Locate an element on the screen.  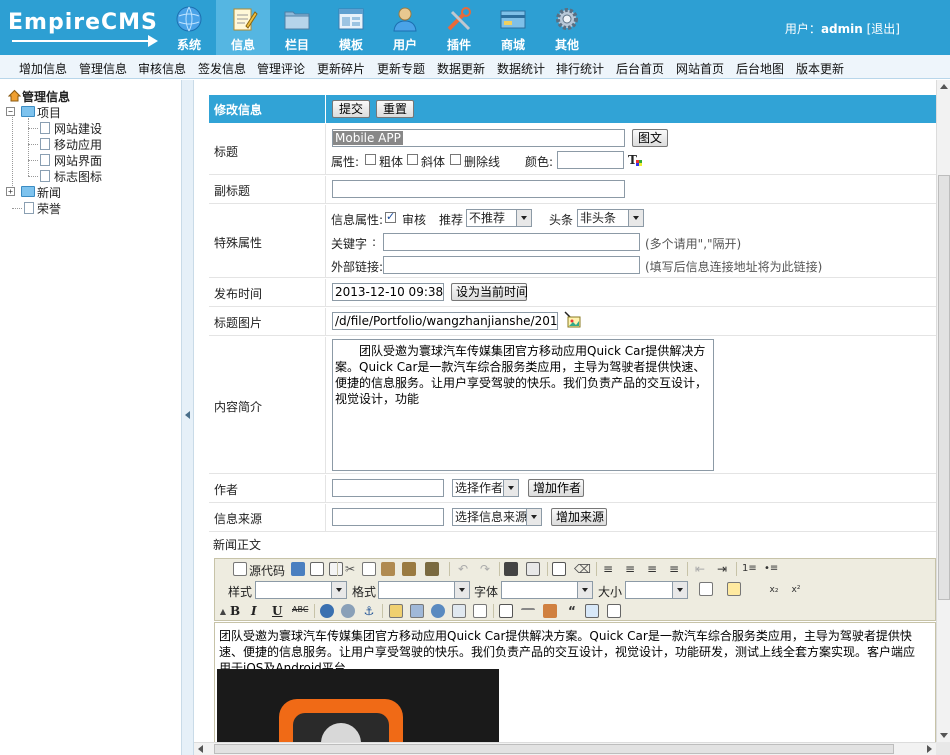
title-font-button: 图文 is located at coordinates (650, 138).